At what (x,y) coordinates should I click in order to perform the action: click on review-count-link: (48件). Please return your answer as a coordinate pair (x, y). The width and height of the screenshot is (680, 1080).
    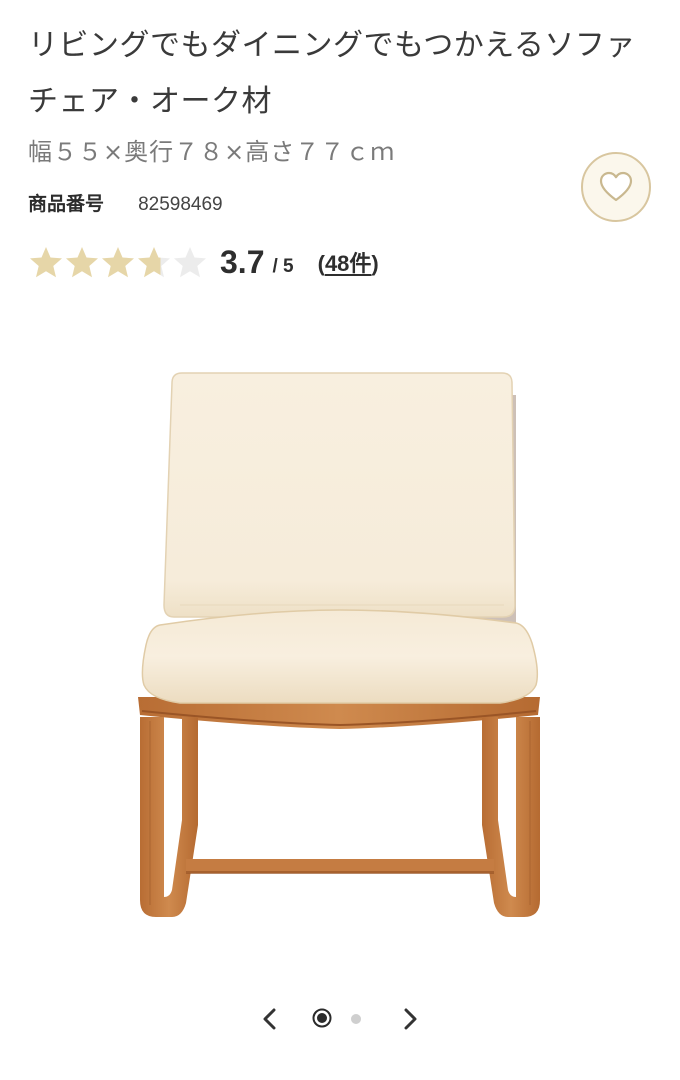
    Looking at the image, I should click on (348, 262).